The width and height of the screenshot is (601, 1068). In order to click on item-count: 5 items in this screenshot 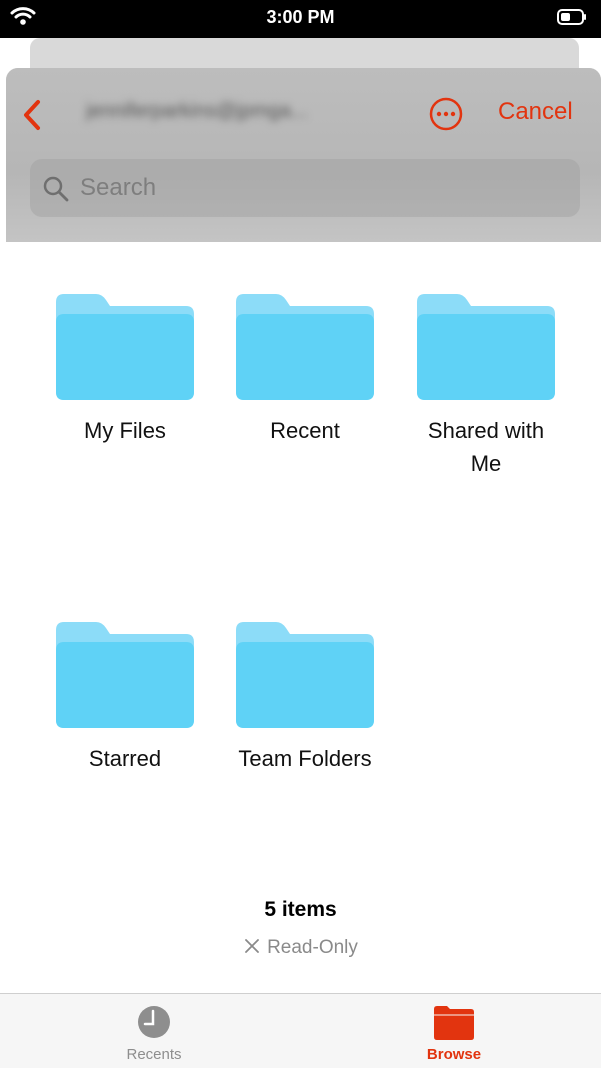, I will do `click(300, 909)`.